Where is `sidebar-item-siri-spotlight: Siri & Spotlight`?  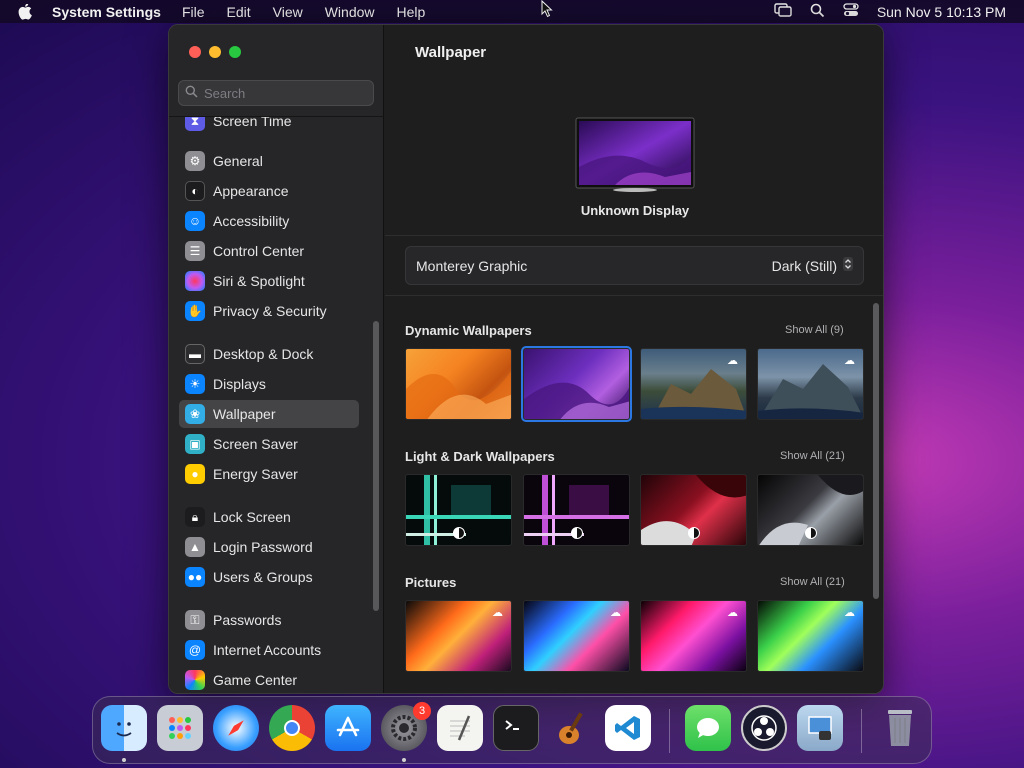 sidebar-item-siri-spotlight: Siri & Spotlight is located at coordinates (269, 281).